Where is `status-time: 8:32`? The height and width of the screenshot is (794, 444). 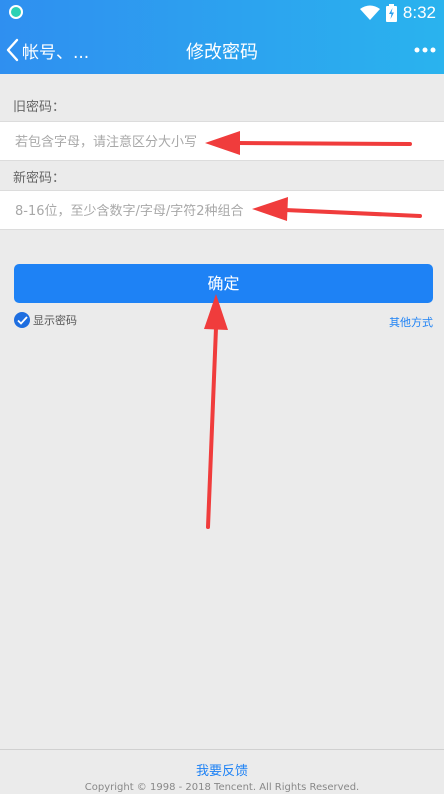 status-time: 8:32 is located at coordinates (419, 12).